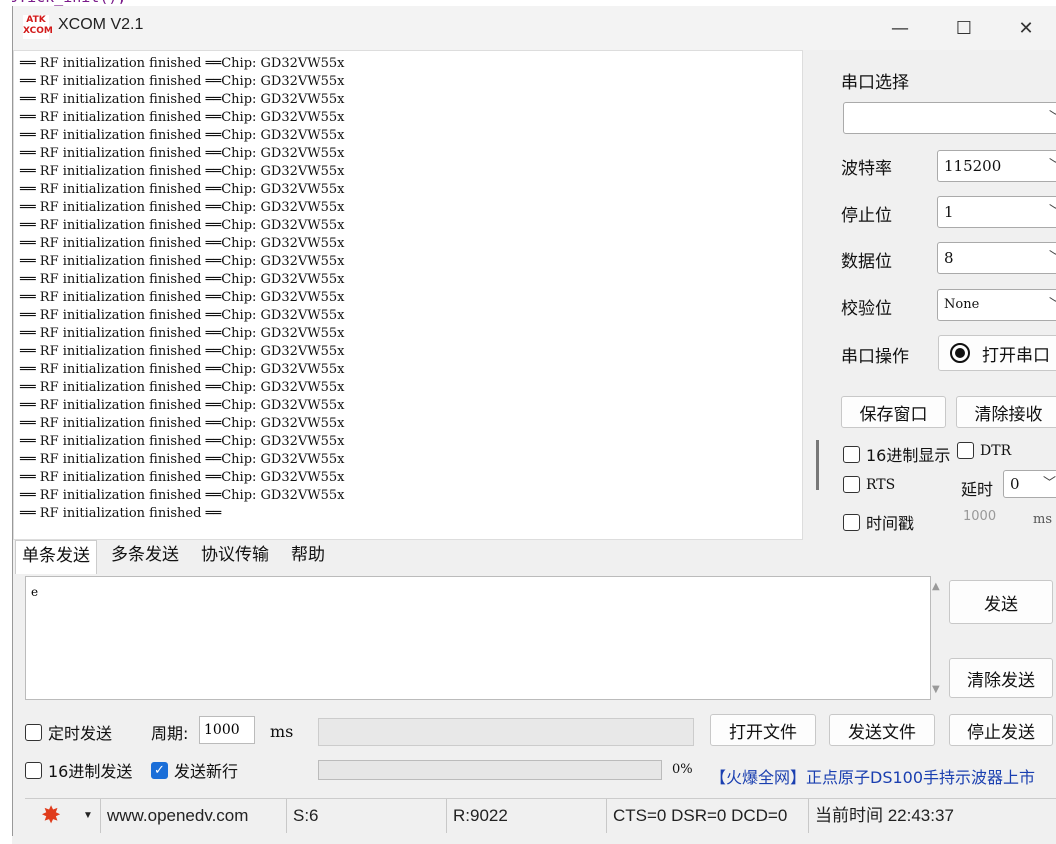  What do you see at coordinates (884, 815) in the screenshot?
I see `current-time: 当前时间 22:43:37` at bounding box center [884, 815].